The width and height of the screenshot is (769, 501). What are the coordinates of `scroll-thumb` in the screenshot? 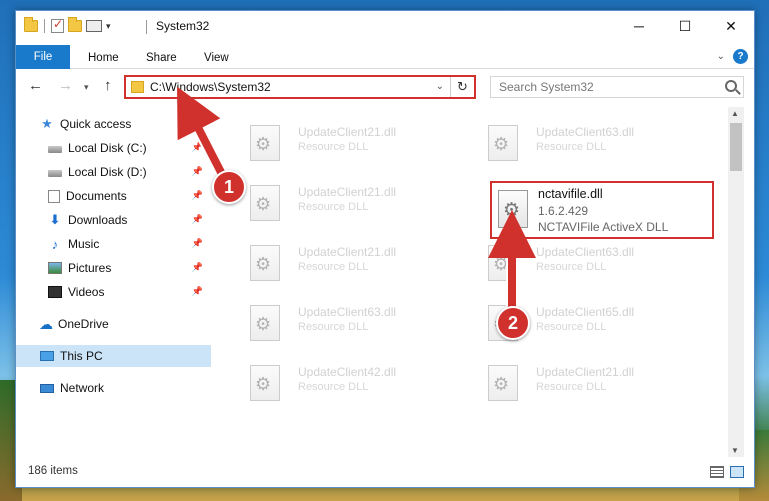 It's located at (736, 147).